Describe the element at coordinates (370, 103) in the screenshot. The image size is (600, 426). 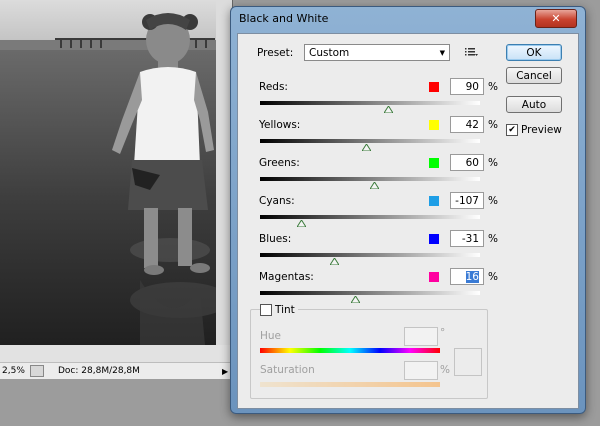
I see `reds-slider-track` at that location.